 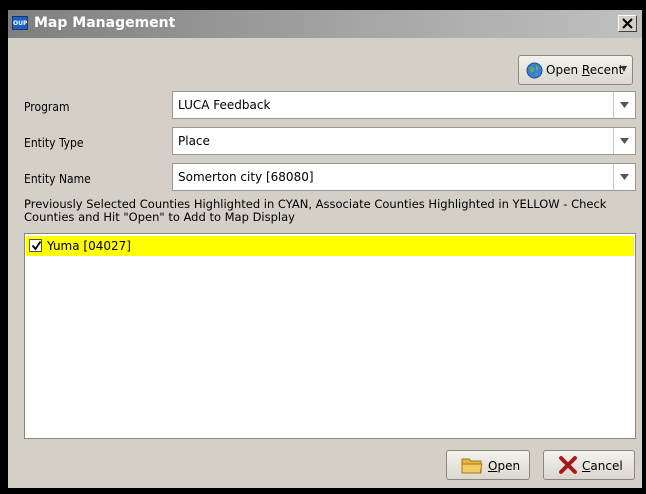 I want to click on list-item: Yuma [04027], so click(x=330, y=246).